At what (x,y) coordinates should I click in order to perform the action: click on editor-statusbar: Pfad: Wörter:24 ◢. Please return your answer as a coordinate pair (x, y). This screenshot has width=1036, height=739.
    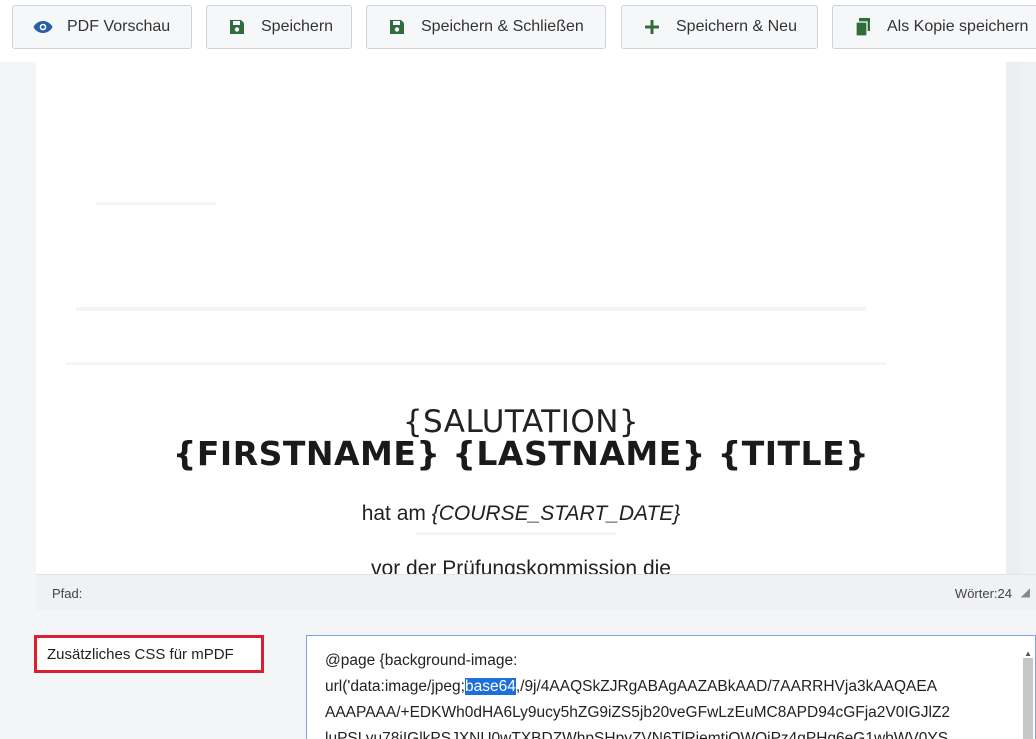
    Looking at the image, I should click on (536, 592).